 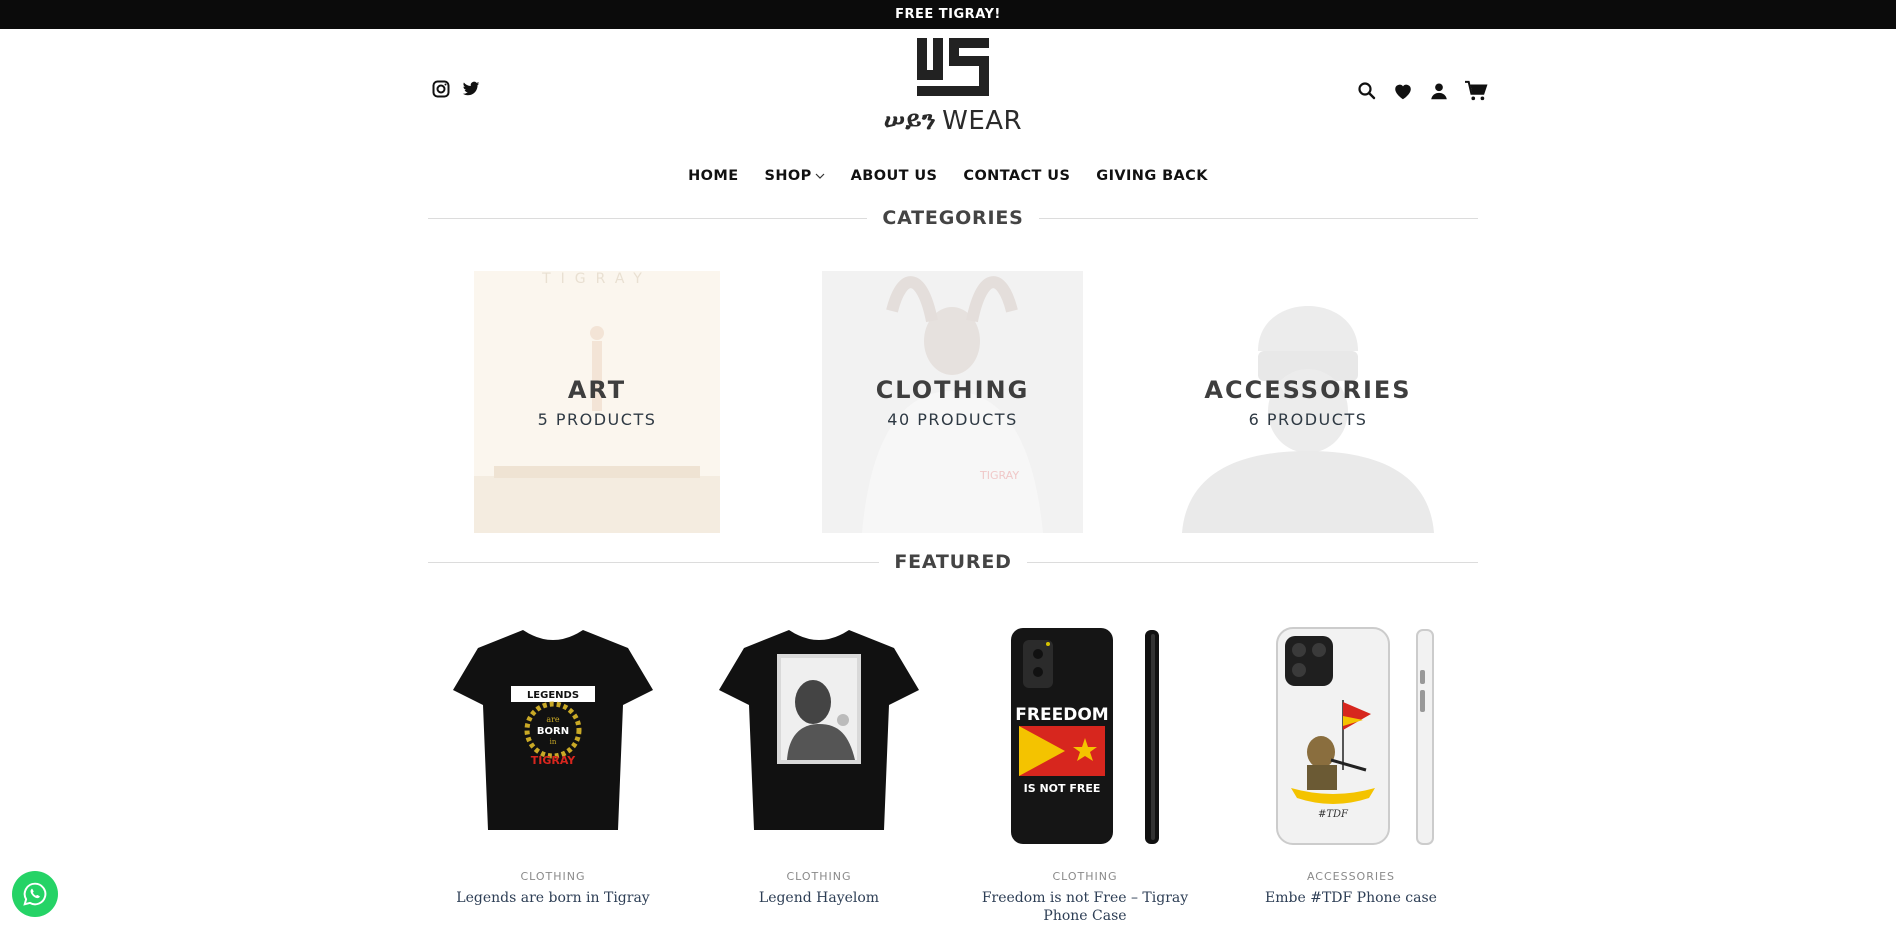 What do you see at coordinates (1351, 876) in the screenshot?
I see `product-category: ACCESSORIES` at bounding box center [1351, 876].